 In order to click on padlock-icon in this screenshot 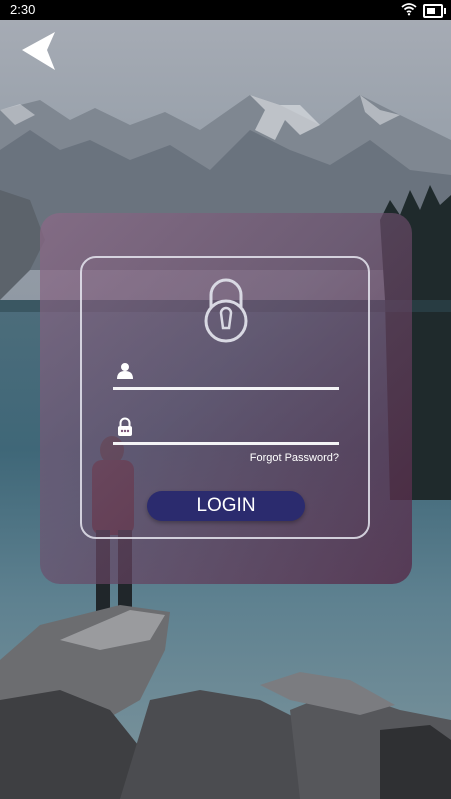, I will do `click(226, 312)`.